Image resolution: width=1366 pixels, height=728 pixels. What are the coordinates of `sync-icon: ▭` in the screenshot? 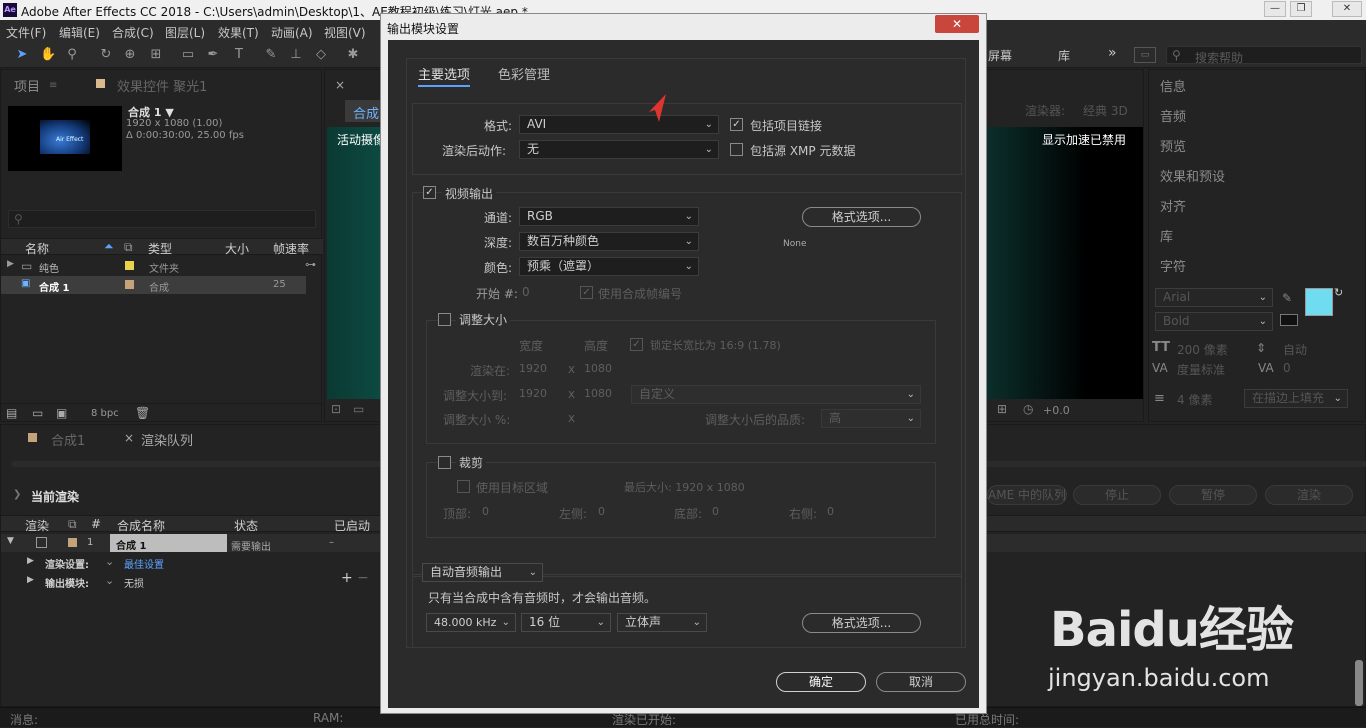 It's located at (1145, 55).